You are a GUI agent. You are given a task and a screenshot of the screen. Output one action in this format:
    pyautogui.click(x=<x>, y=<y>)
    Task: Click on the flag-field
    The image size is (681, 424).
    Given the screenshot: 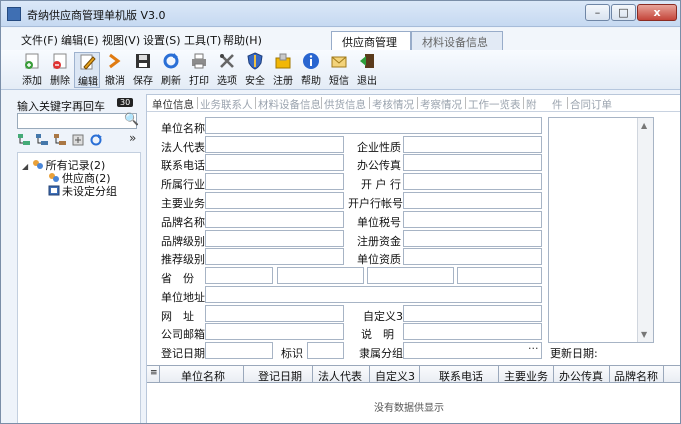 What is the action you would take?
    pyautogui.click(x=325, y=350)
    